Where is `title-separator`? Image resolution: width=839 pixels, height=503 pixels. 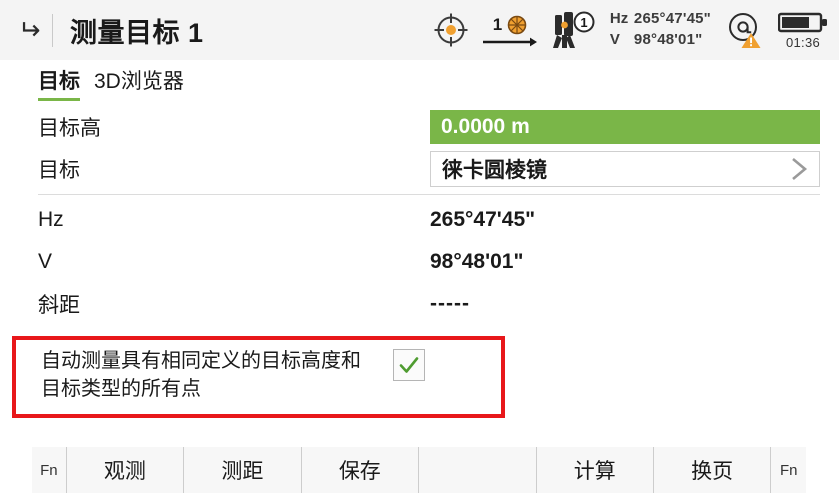
title-separator is located at coordinates (52, 30).